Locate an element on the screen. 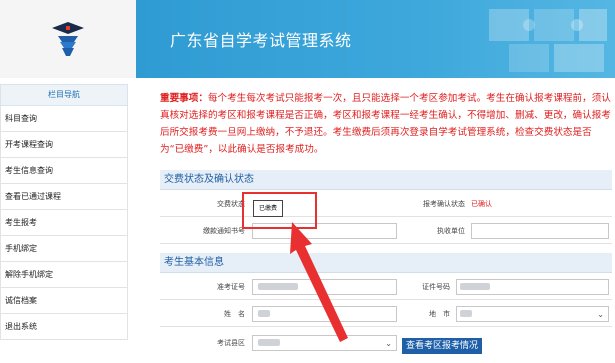 The image size is (615, 363). exam-number-row: 准考证号 证件号码 is located at coordinates (386, 287).